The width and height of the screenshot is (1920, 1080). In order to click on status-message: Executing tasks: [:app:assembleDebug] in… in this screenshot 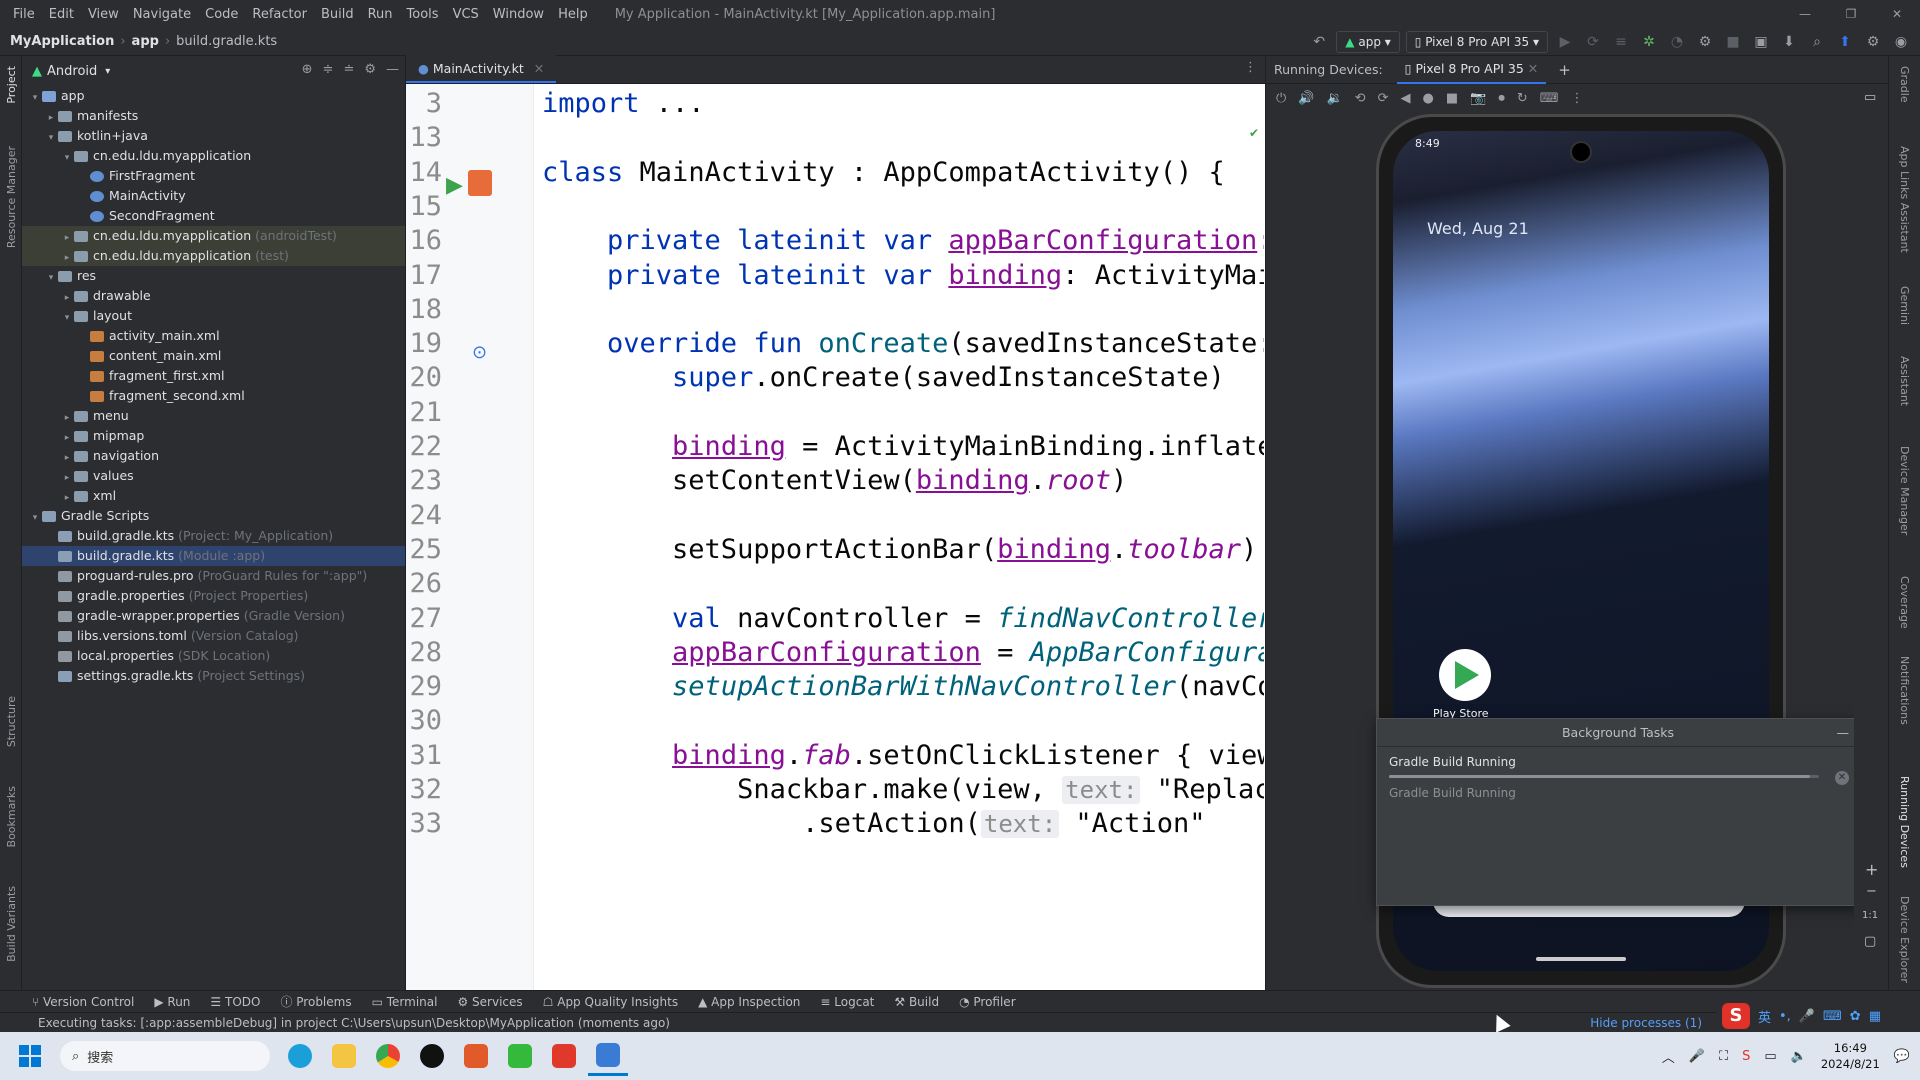, I will do `click(354, 1023)`.